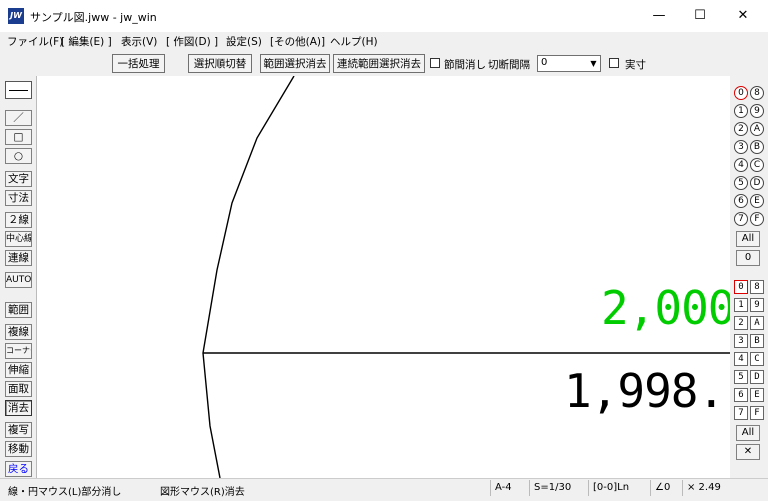 The width and height of the screenshot is (768, 501). What do you see at coordinates (18, 351) in the screenshot?
I see `tool-corner: コーナー` at bounding box center [18, 351].